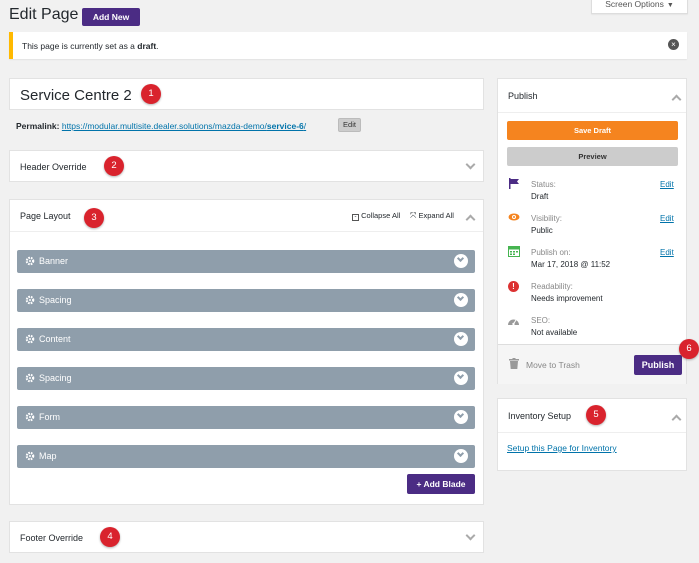 The image size is (699, 563). What do you see at coordinates (667, 252) in the screenshot?
I see `publish-on-edit-link: Edit` at bounding box center [667, 252].